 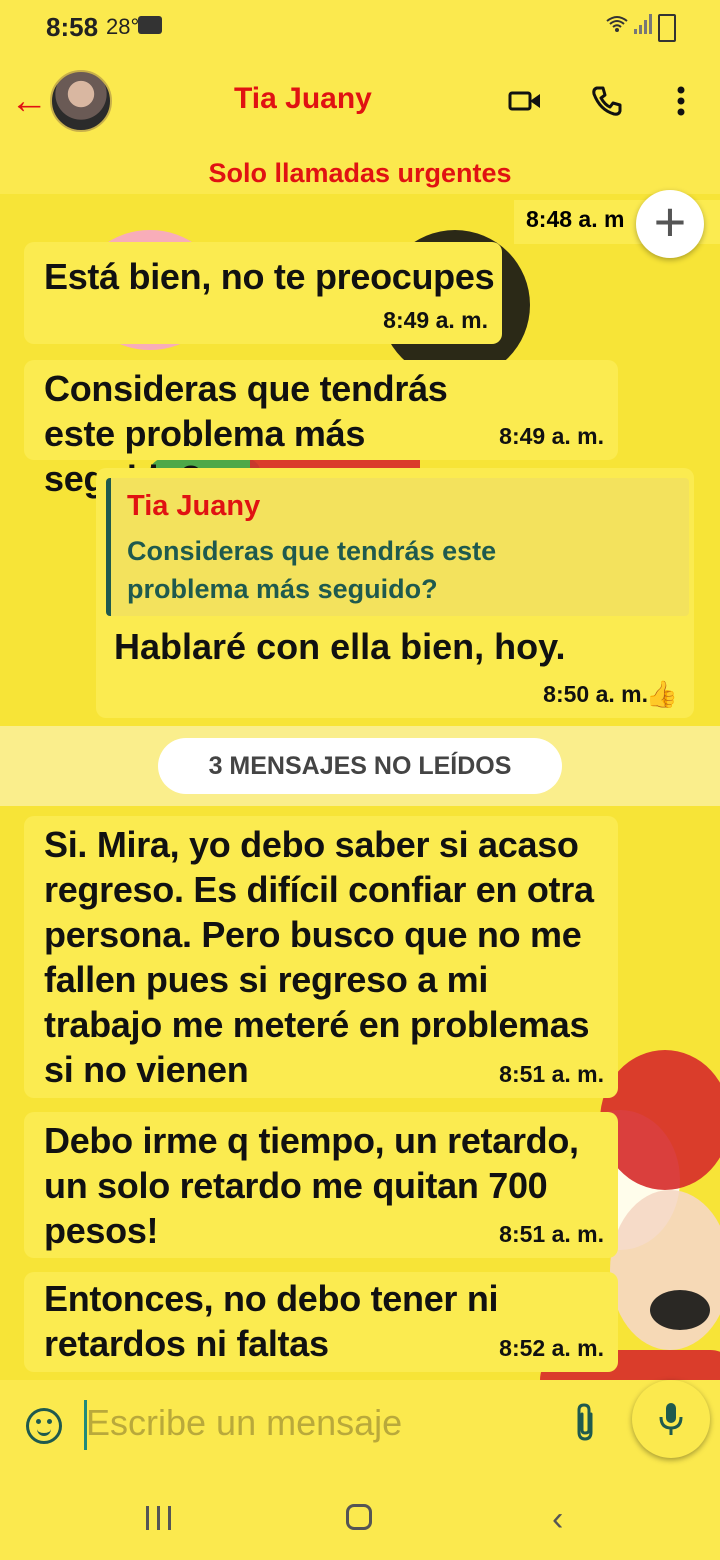 I want to click on chat-banner: Solo llamadas urgentes, so click(x=360, y=172).